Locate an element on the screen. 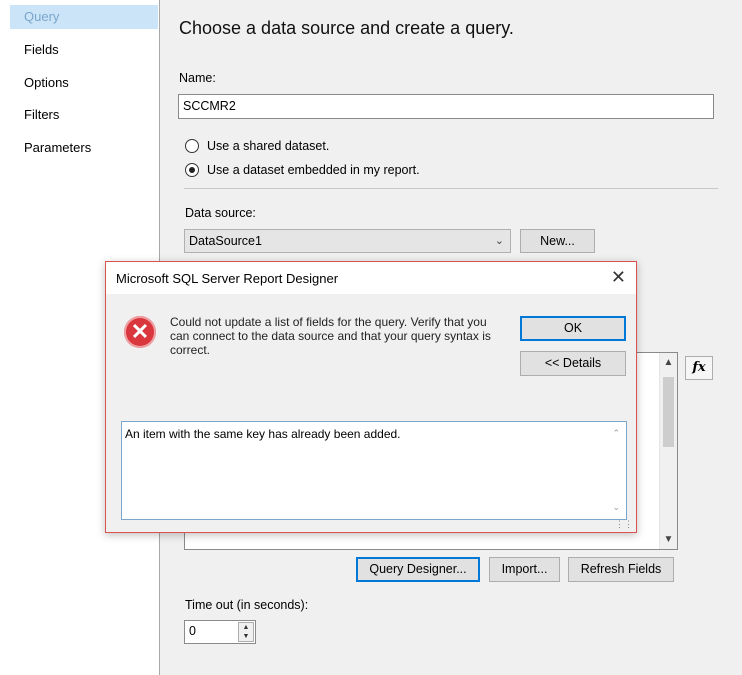 This screenshot has width=742, height=675. stepper-down-icon: ▼ is located at coordinates (246, 636).